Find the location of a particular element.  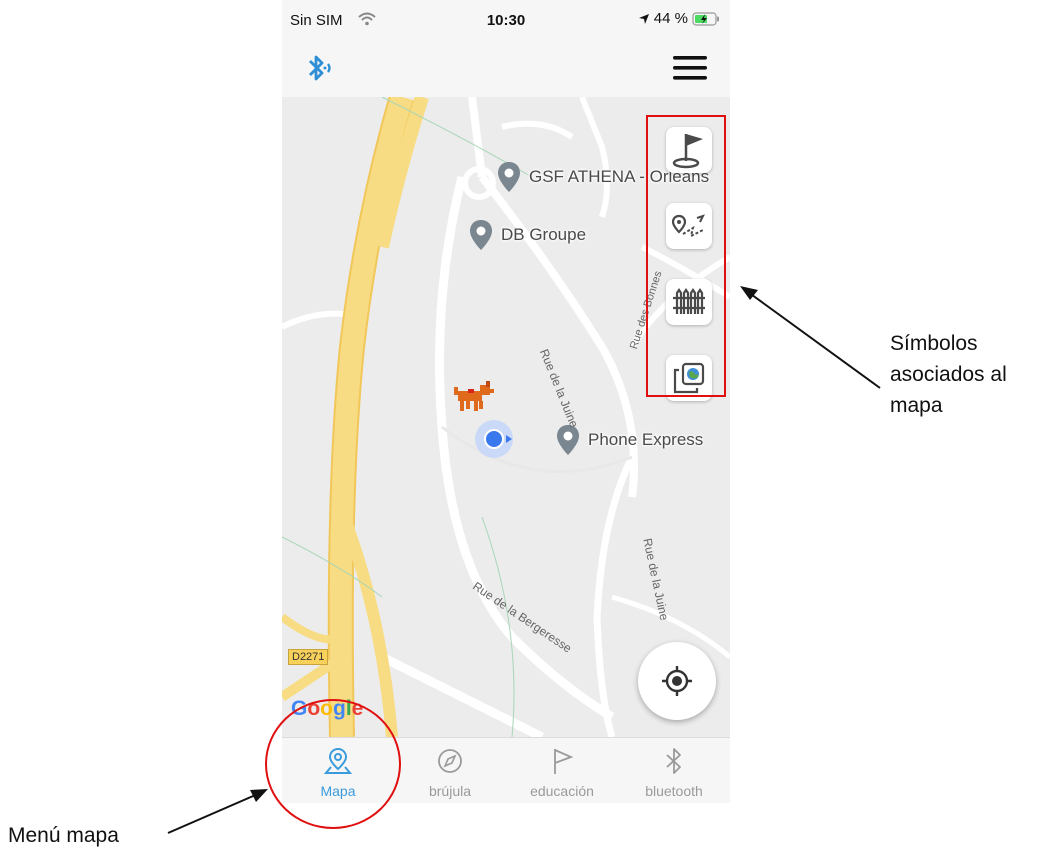

menu-annotation: Menú mapa is located at coordinates (63, 835).